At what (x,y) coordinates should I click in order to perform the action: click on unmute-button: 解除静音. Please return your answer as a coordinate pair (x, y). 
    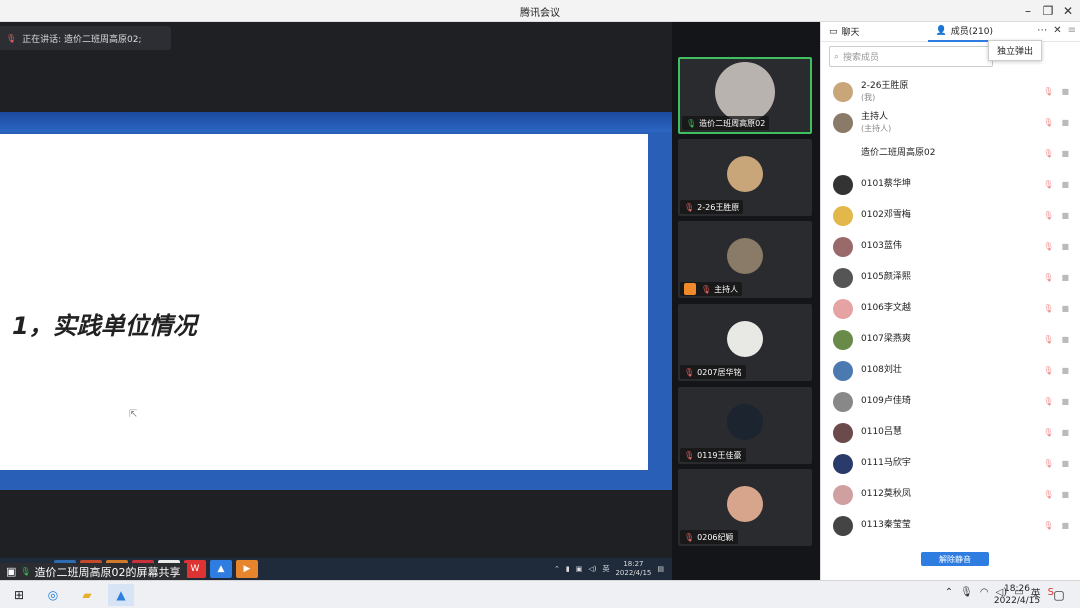
    Looking at the image, I should click on (955, 559).